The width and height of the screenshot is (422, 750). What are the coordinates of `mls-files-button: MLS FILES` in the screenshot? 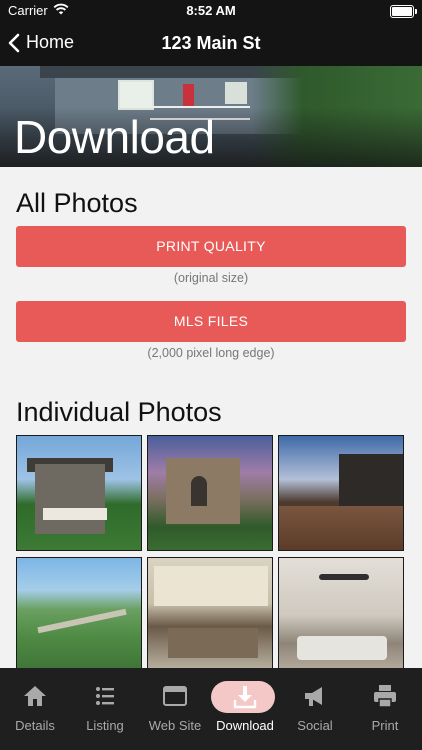 It's located at (211, 321).